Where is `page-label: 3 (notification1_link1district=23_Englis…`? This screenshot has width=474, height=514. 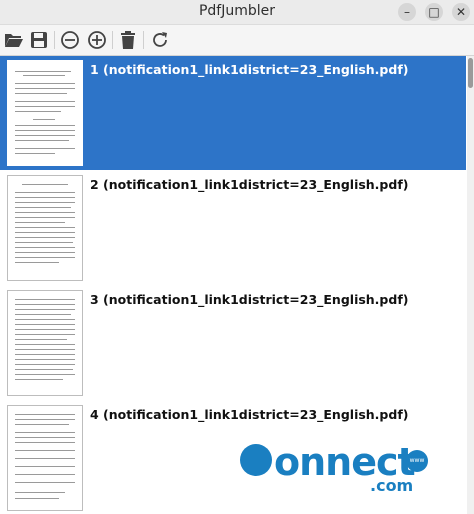
page-label: 3 (notification1_link1district=23_Englis… is located at coordinates (249, 299).